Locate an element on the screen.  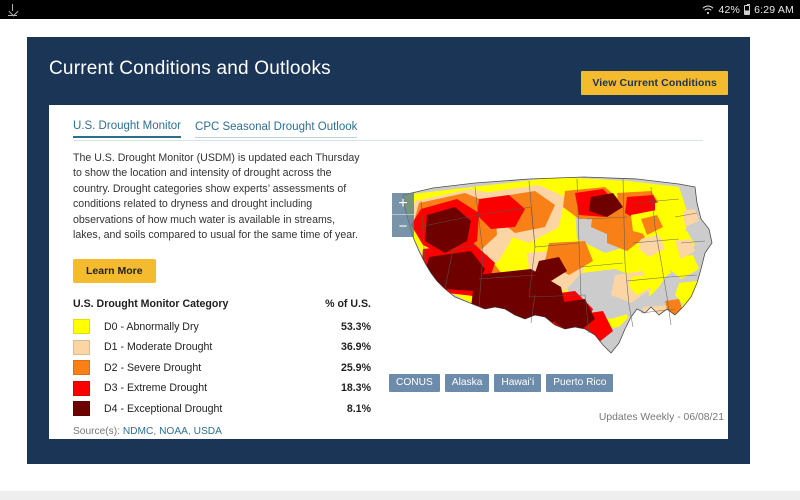
legend-pct-d4: 8.1% is located at coordinates (358, 408).